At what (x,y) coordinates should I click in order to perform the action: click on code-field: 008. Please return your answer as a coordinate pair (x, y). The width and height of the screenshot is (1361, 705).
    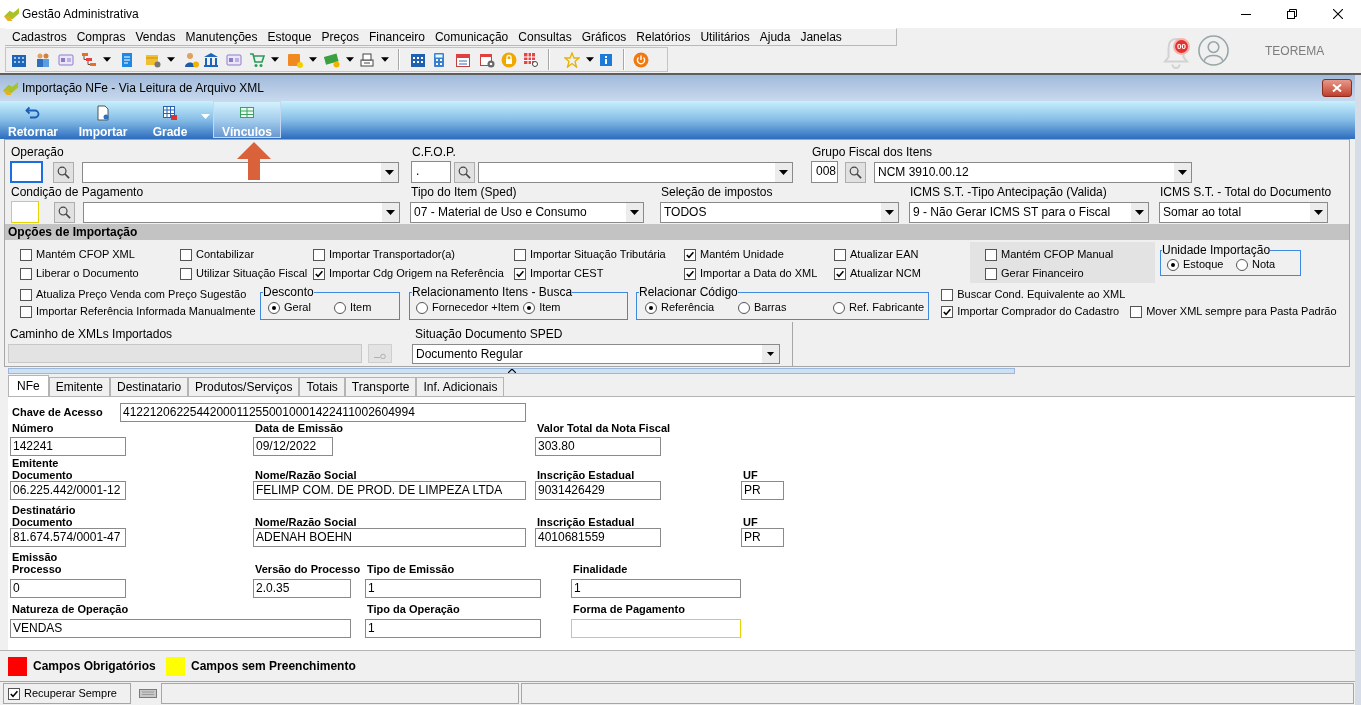
    Looking at the image, I should click on (824, 172).